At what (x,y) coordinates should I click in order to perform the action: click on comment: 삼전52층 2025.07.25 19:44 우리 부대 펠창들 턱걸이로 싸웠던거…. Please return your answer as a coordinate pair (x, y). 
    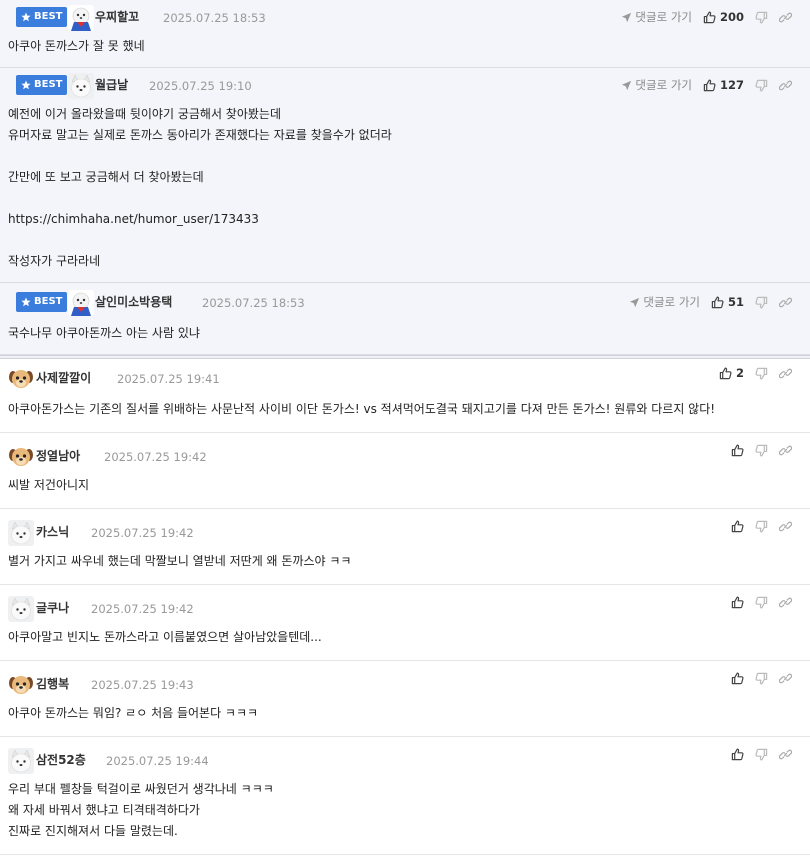
    Looking at the image, I should click on (405, 796).